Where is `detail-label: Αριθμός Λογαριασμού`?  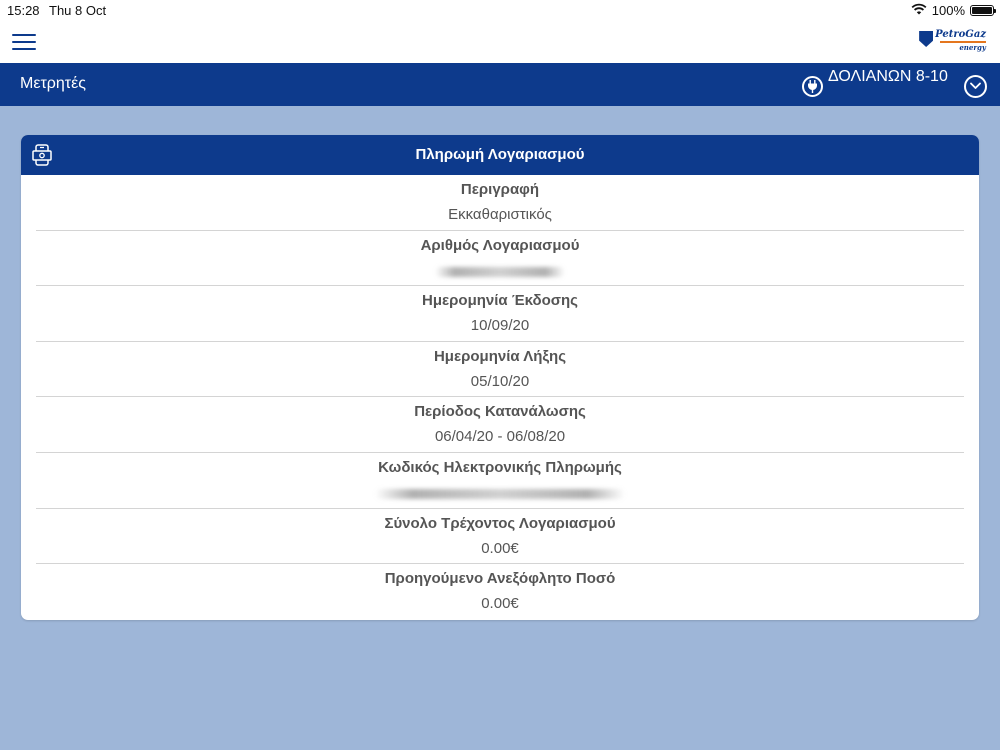
detail-label: Αριθμός Λογαριασμού is located at coordinates (500, 245).